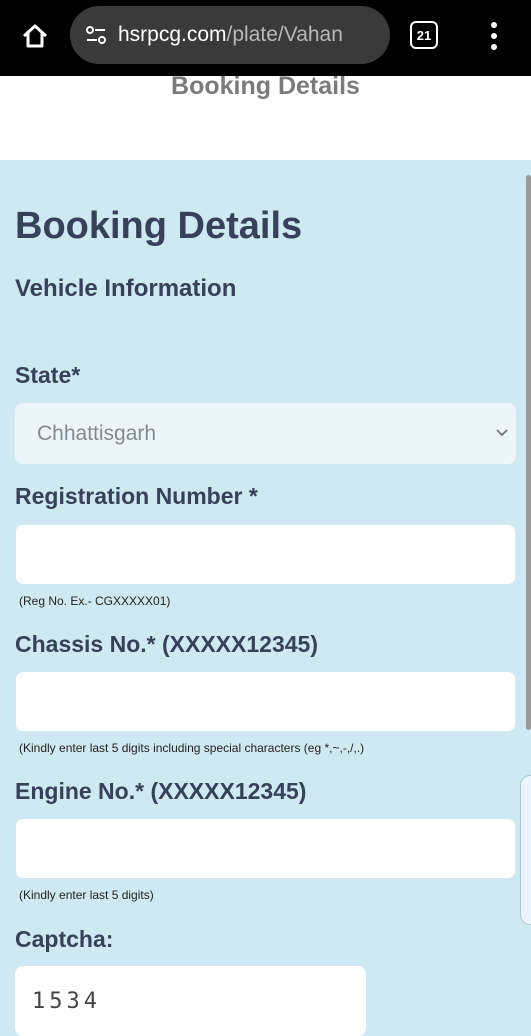 The image size is (531, 1036). Describe the element at coordinates (494, 36) in the screenshot. I see `more-vert-icon` at that location.